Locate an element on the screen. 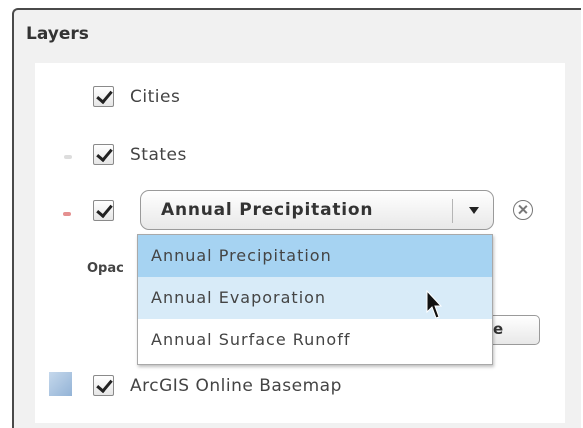 The height and width of the screenshot is (428, 583). layer-checkbox-basemap is located at coordinates (103, 385).